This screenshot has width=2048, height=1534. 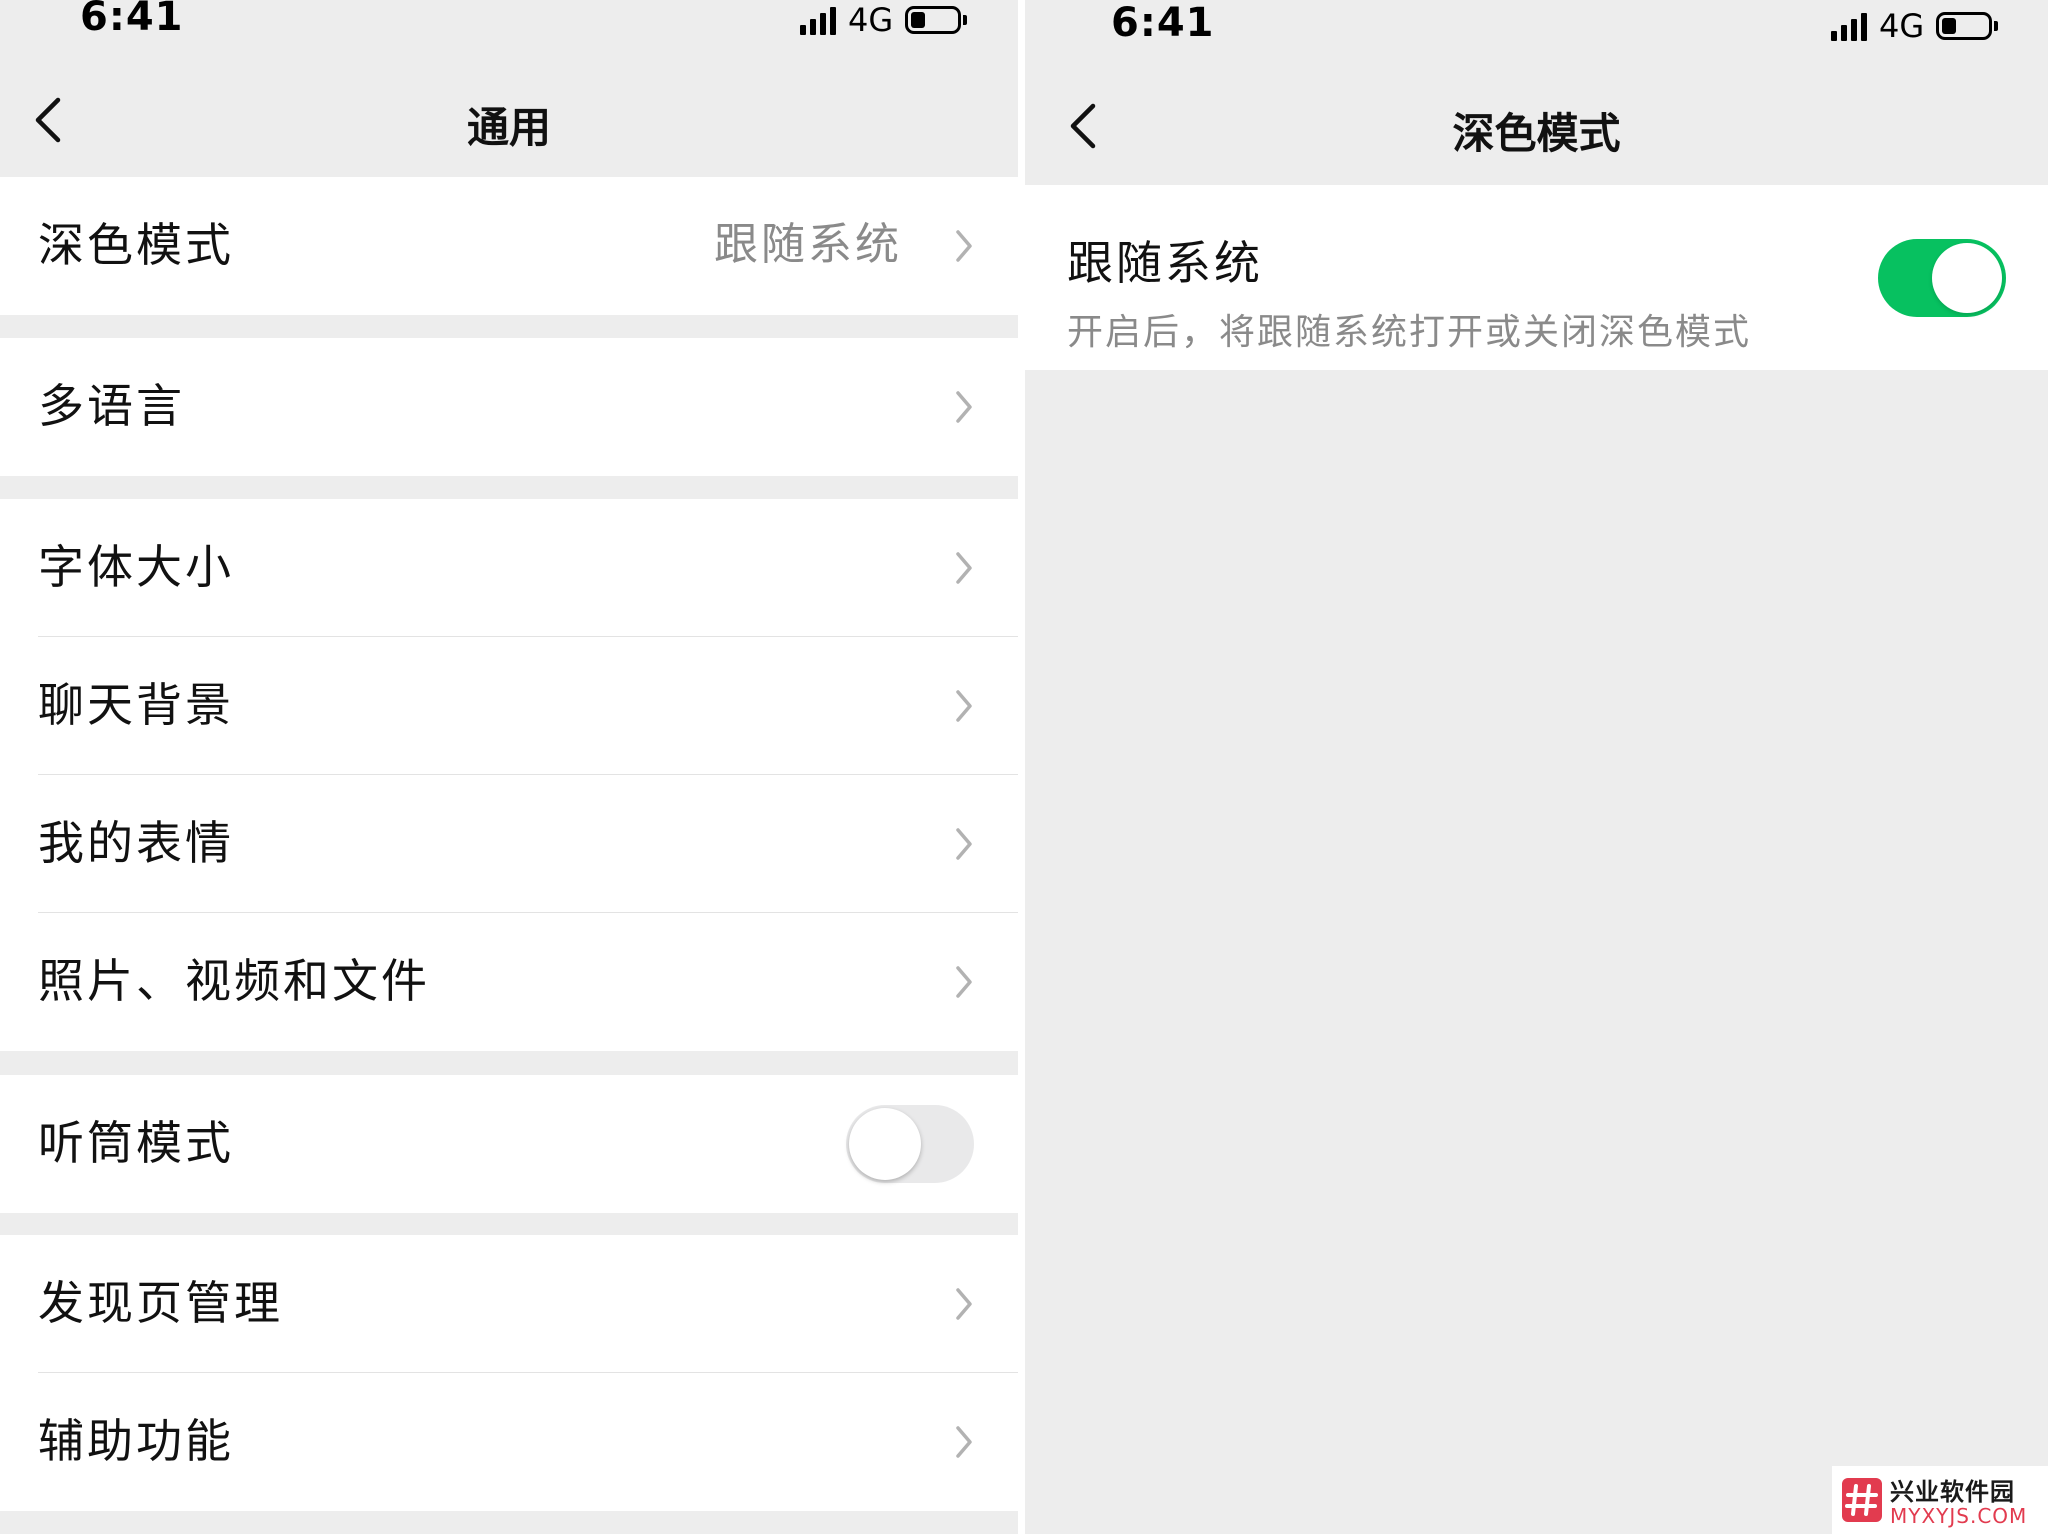 I want to click on row-label: 听筒模式, so click(x=136, y=1143).